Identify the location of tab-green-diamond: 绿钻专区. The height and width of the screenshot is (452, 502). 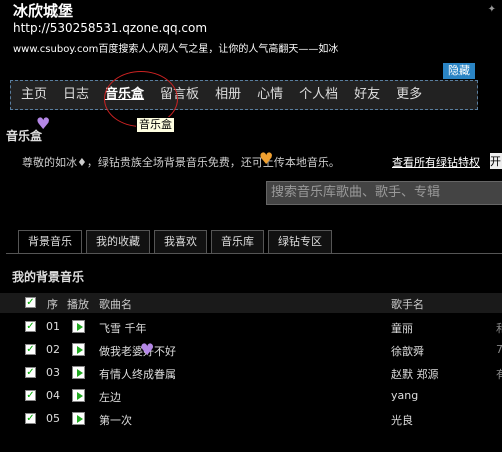
(300, 241).